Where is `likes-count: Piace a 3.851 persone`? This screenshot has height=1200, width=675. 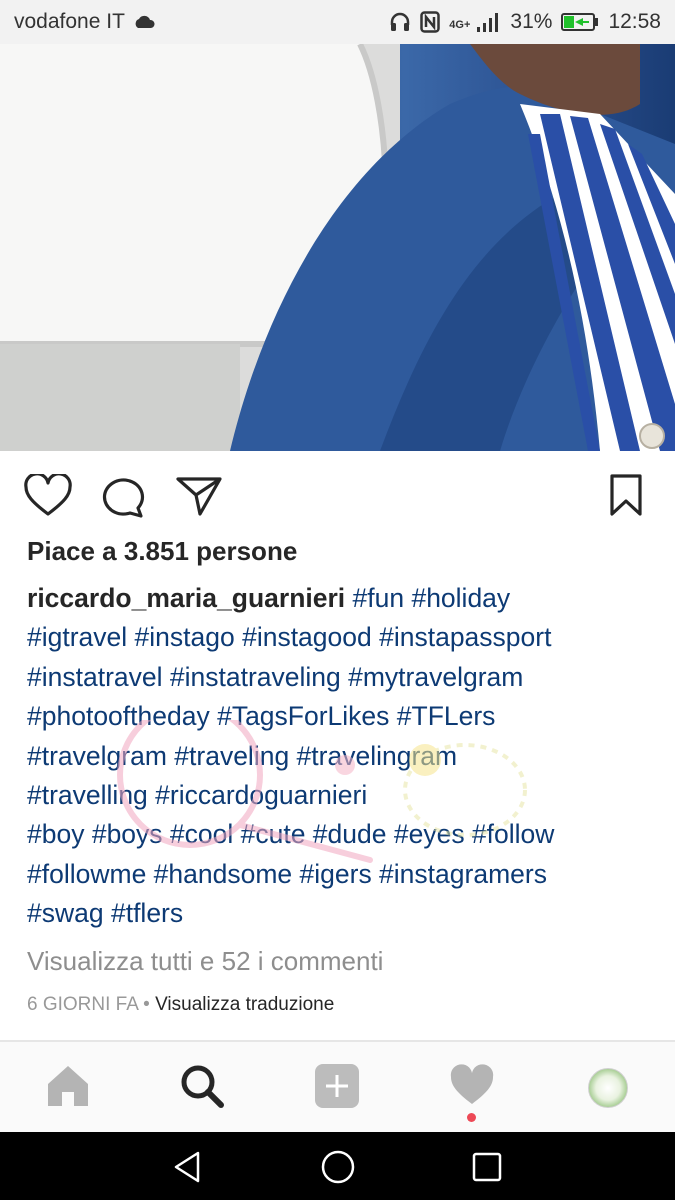 likes-count: Piace a 3.851 persone is located at coordinates (162, 551).